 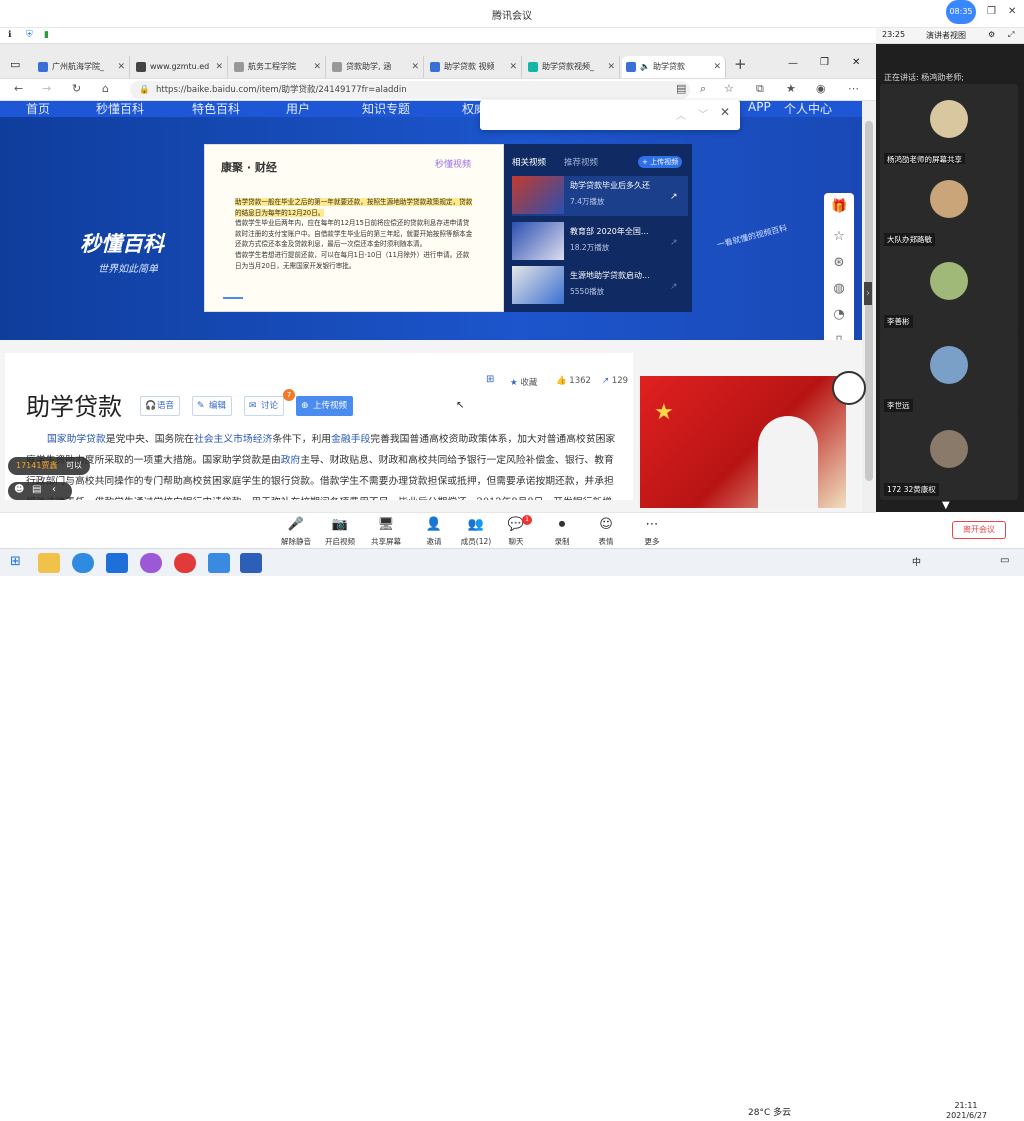 What do you see at coordinates (212, 406) in the screenshot?
I see `edit-button: ✎ 编辑` at bounding box center [212, 406].